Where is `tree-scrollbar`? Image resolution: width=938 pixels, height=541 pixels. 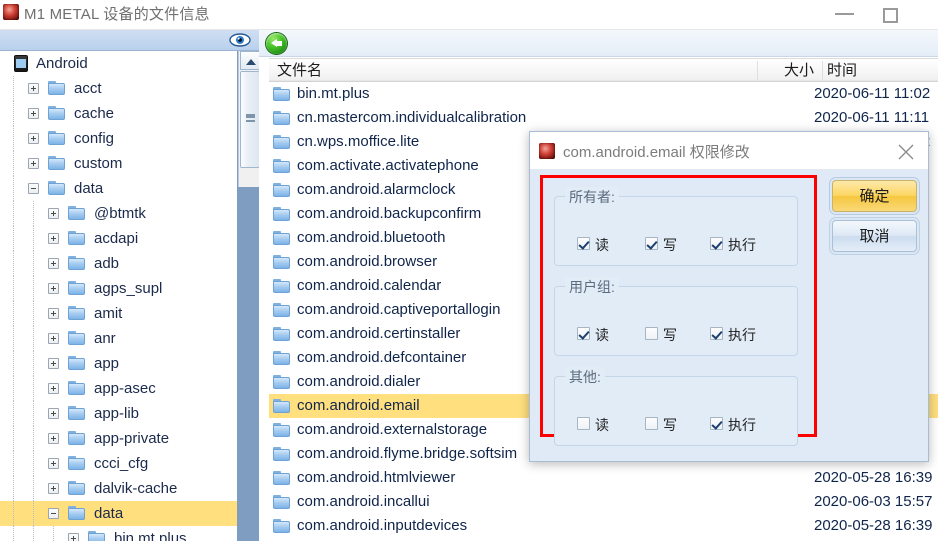
tree-scrollbar is located at coordinates (248, 296).